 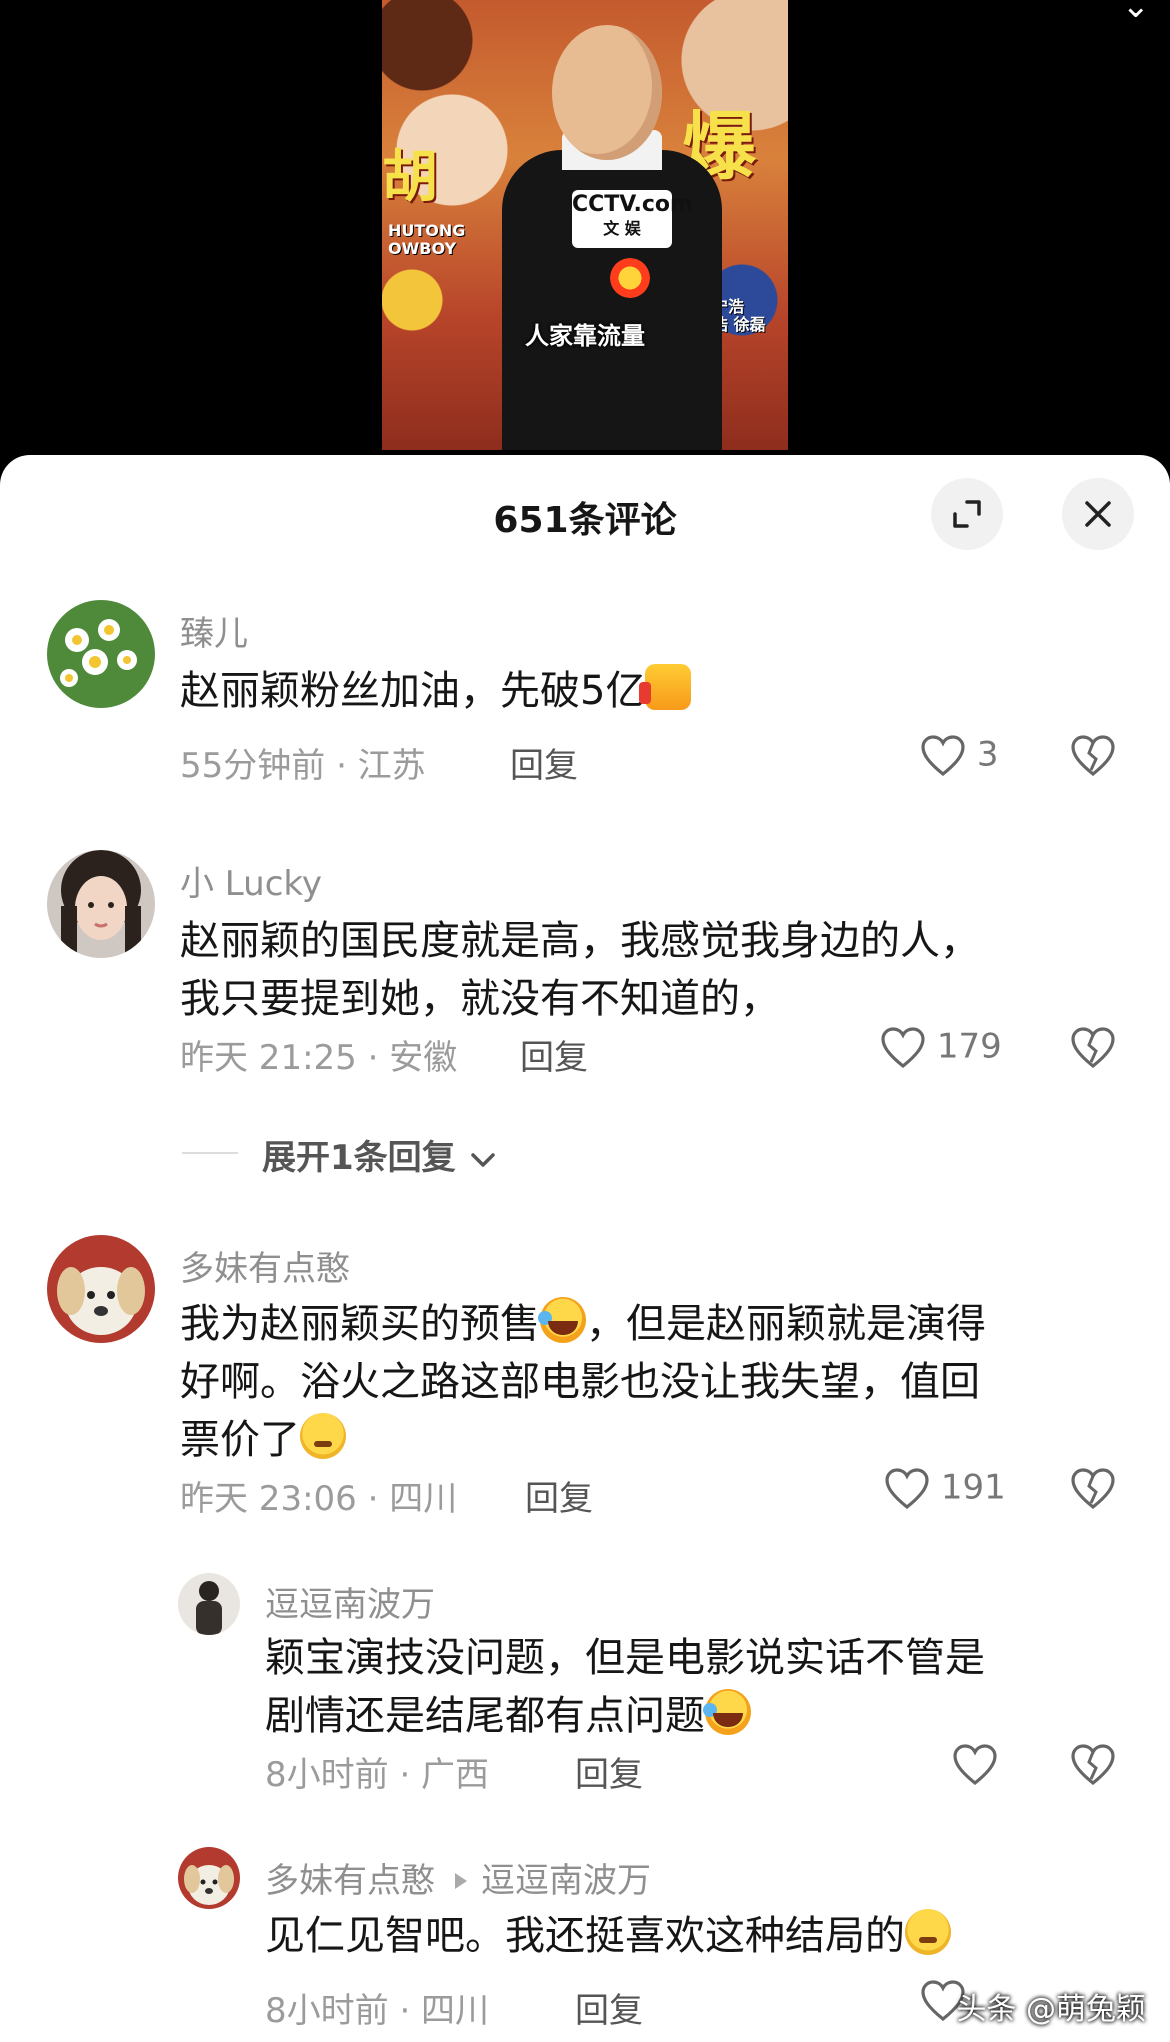 I want to click on close-icon, so click(x=1098, y=514).